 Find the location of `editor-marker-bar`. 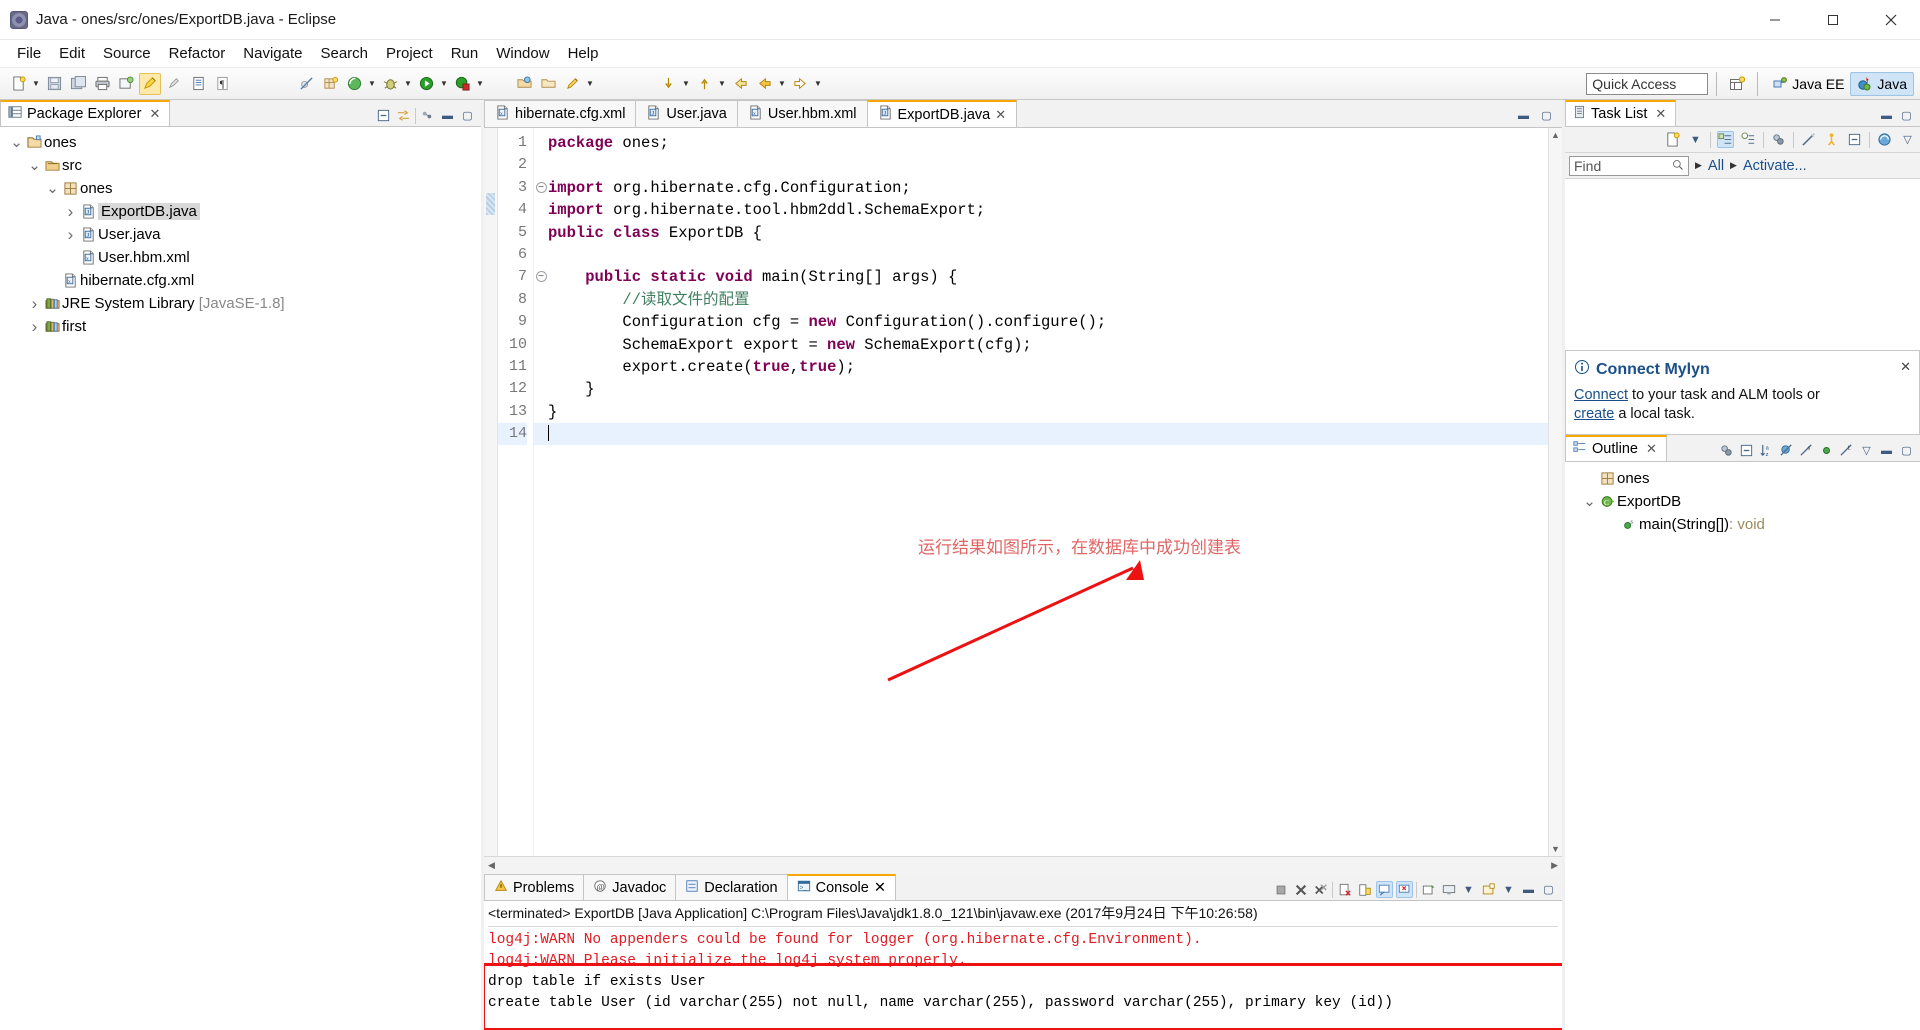

editor-marker-bar is located at coordinates (491, 492).